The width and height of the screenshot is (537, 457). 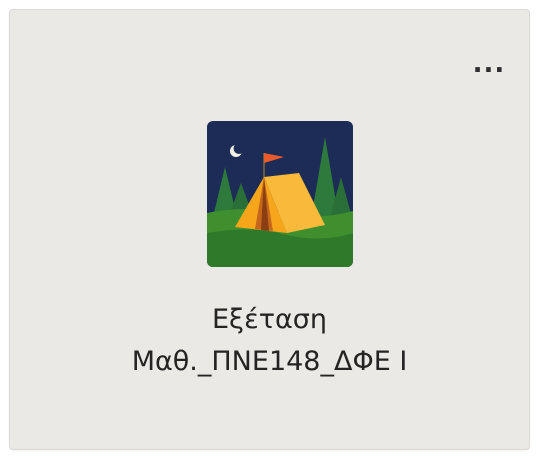 What do you see at coordinates (280, 194) in the screenshot?
I see `camping-tent-icon` at bounding box center [280, 194].